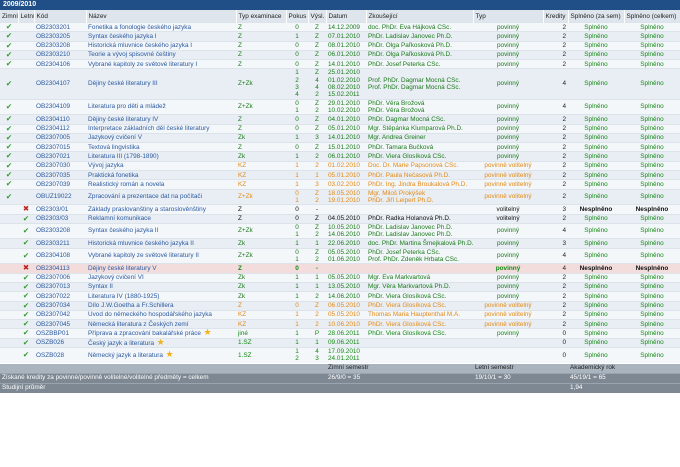 The width and height of the screenshot is (680, 467). I want to click on course-name-link: Literatura pro děti a mládež, so click(127, 106).